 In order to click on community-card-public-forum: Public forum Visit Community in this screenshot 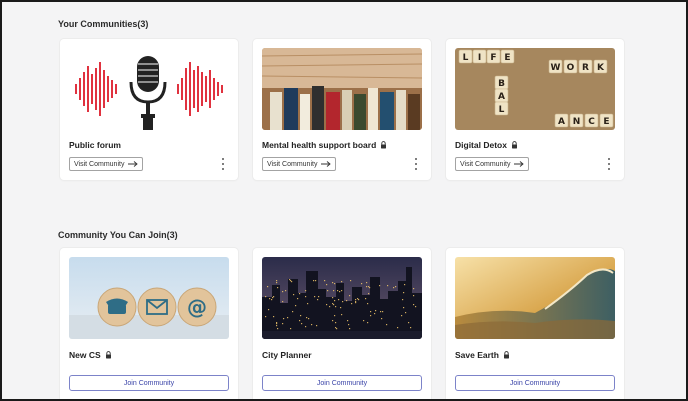, I will do `click(149, 109)`.